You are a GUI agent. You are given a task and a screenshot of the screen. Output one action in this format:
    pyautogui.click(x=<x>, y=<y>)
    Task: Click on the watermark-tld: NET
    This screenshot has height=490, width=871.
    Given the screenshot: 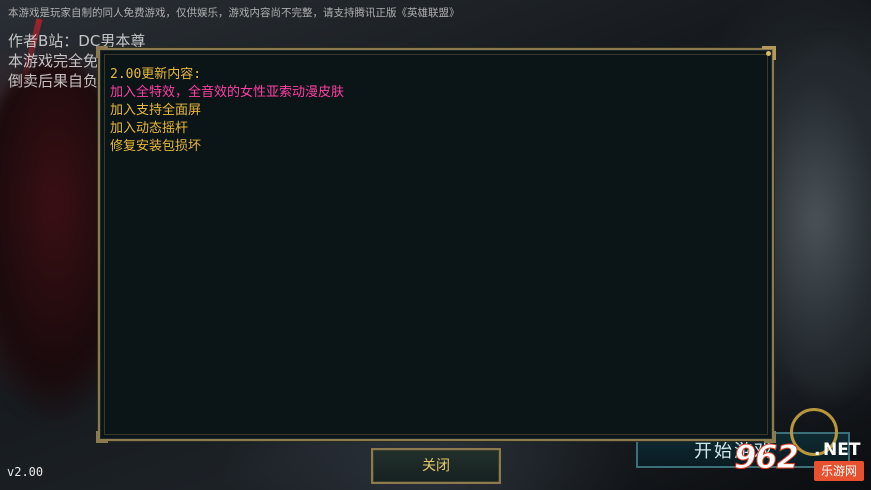 What is the action you would take?
    pyautogui.click(x=842, y=450)
    